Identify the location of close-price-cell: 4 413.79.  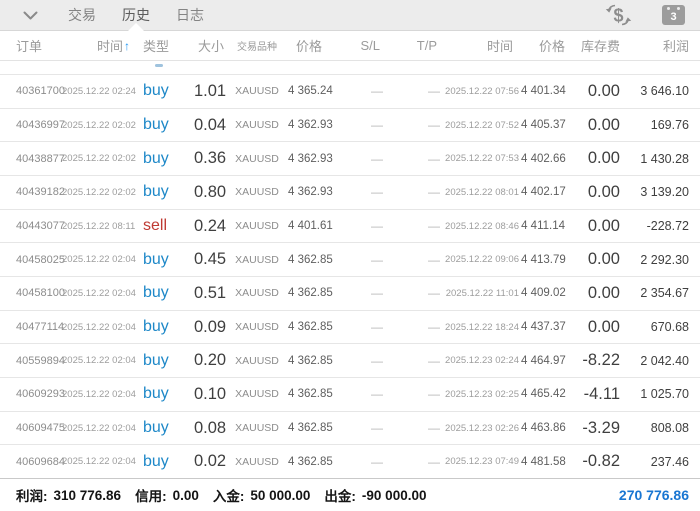
(543, 259).